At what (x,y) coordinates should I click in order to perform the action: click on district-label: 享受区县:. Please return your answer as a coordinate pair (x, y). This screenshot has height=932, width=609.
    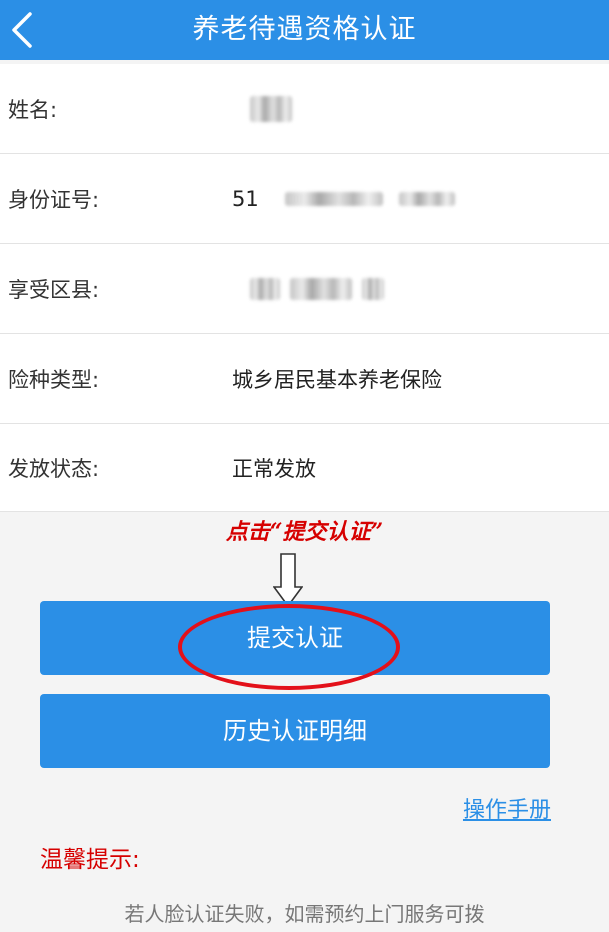
    Looking at the image, I should click on (54, 289).